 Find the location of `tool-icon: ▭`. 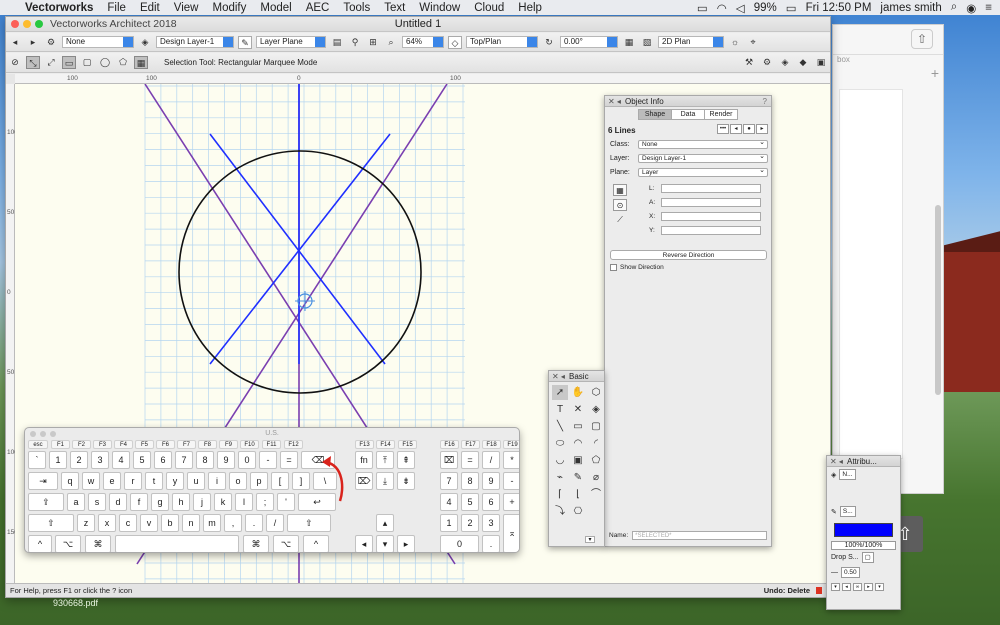

tool-icon: ▭ is located at coordinates (578, 426).